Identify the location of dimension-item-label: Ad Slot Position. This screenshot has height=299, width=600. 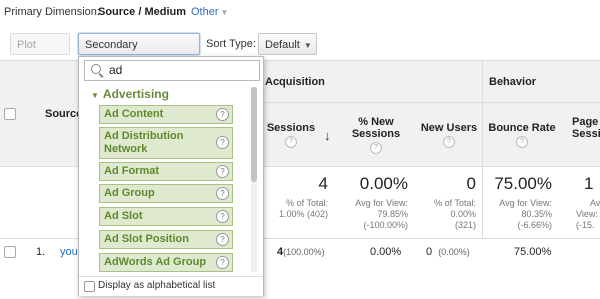
(146, 239).